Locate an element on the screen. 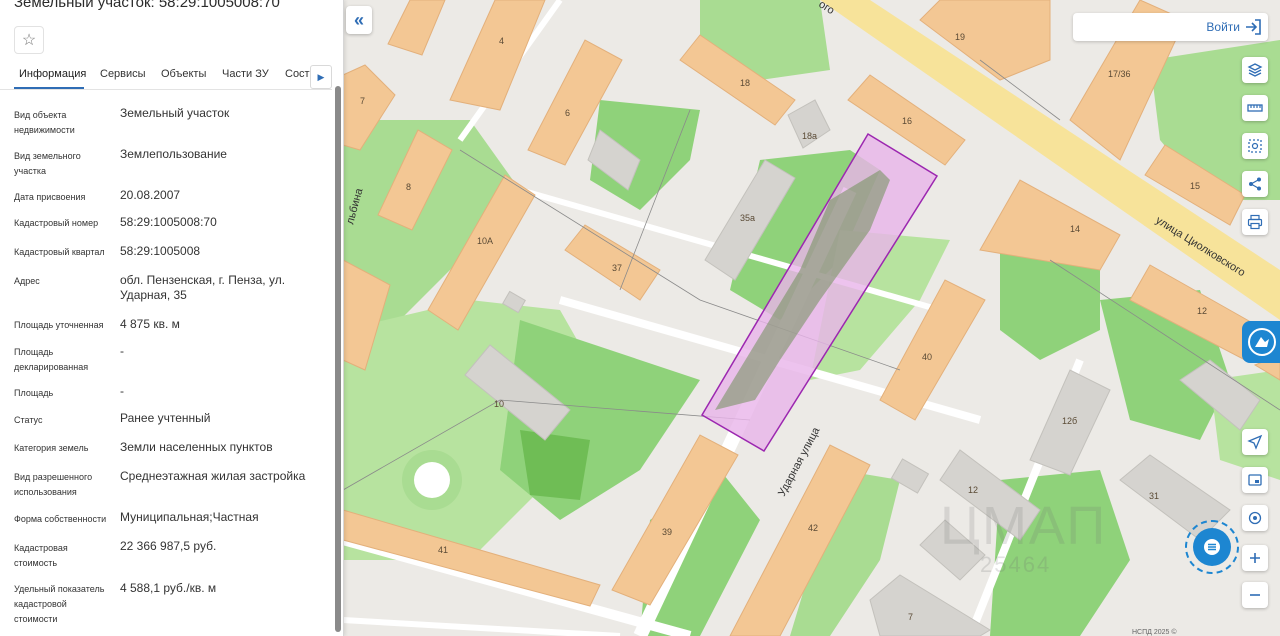  property-label: Форма собственности is located at coordinates (60, 519).